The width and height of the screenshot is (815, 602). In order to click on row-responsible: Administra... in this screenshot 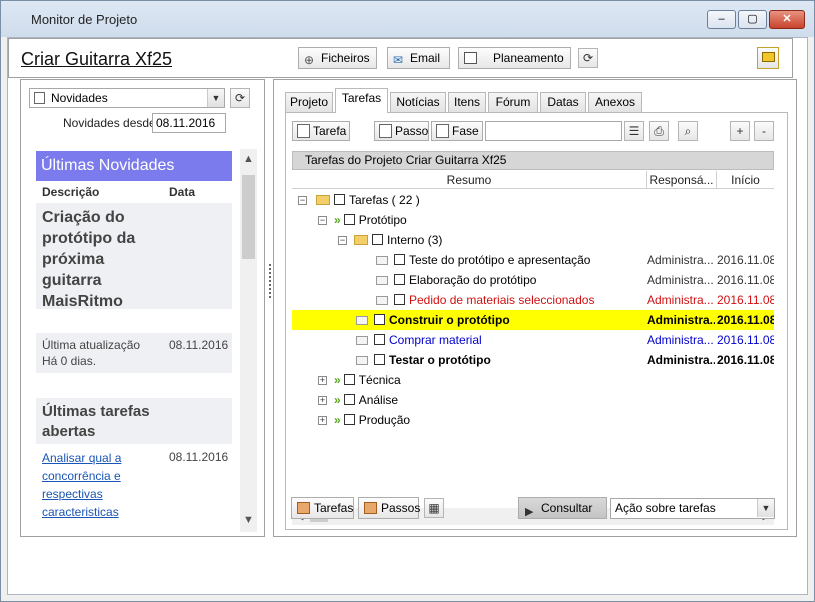, I will do `click(680, 340)`.